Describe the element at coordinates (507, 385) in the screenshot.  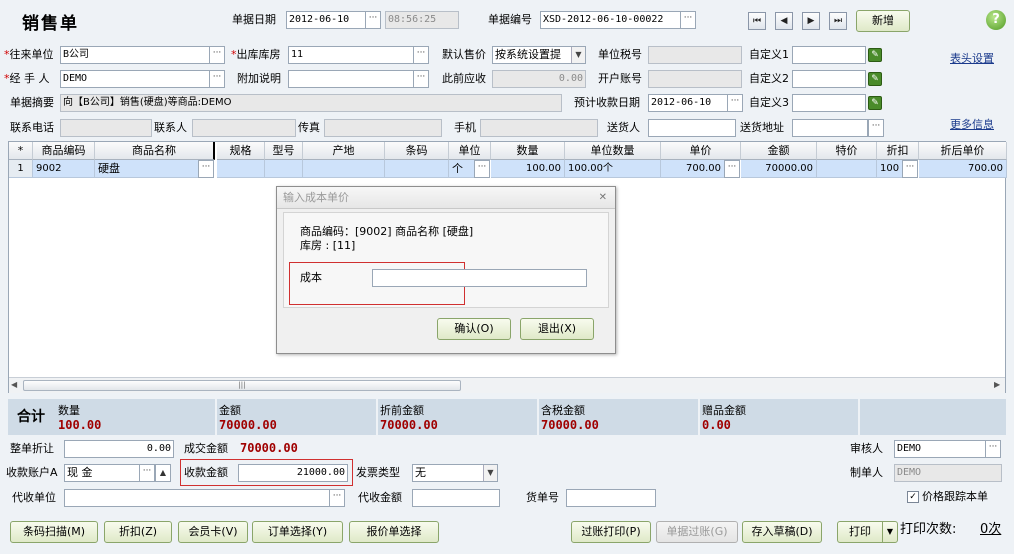
I see `horizontal-scrollbar: ◀ ||| ▶` at that location.